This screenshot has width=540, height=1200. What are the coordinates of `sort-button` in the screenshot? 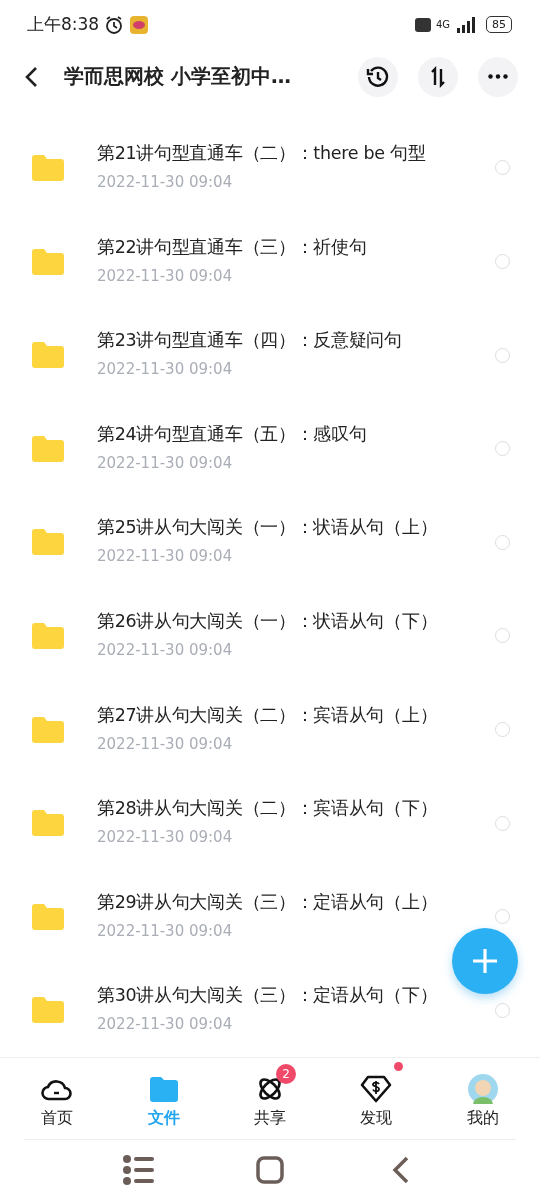 It's located at (438, 76).